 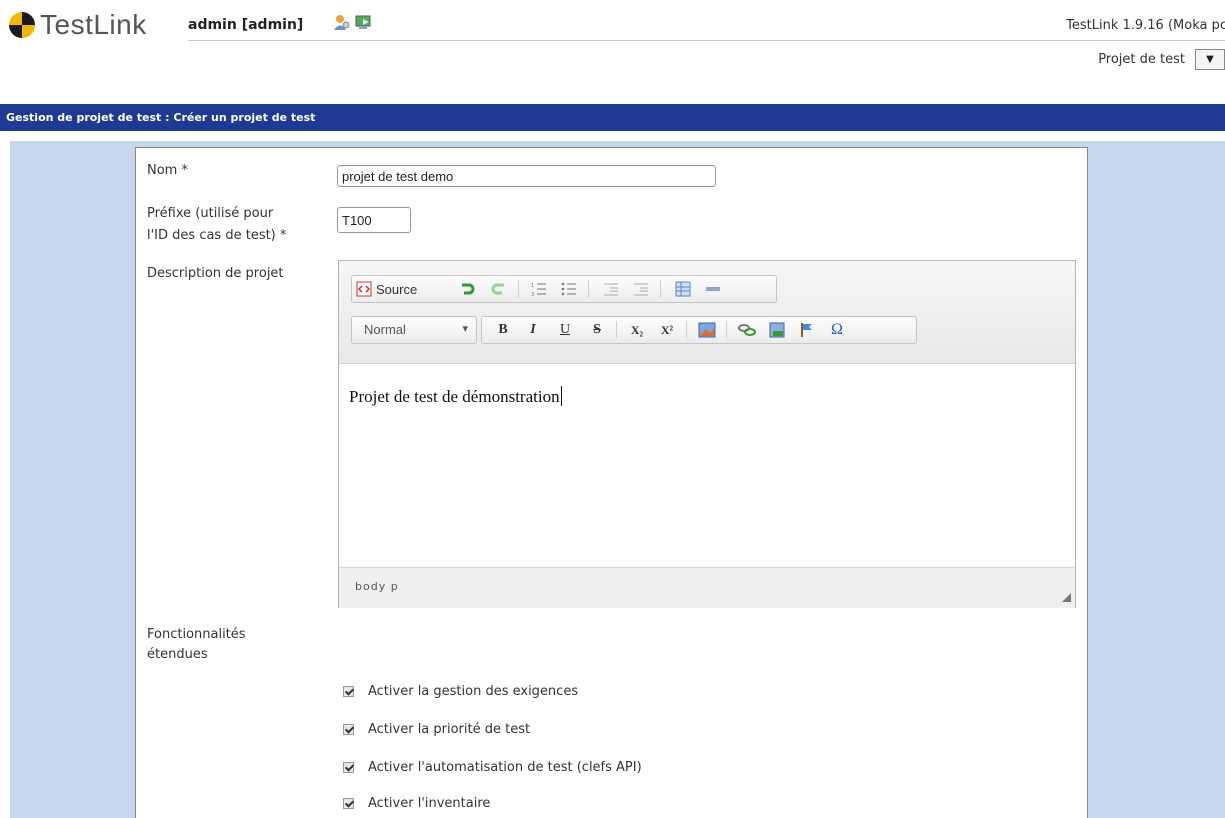 What do you see at coordinates (429, 803) in the screenshot?
I see `checkbox-label: Activer l'inventaire` at bounding box center [429, 803].